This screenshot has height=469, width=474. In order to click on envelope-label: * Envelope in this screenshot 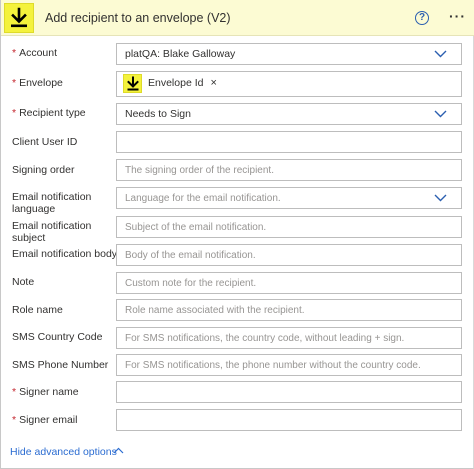, I will do `click(37, 83)`.